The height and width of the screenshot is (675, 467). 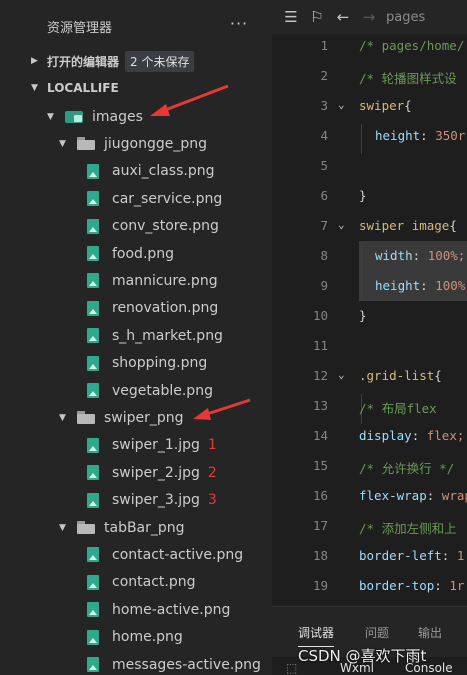 What do you see at coordinates (369, 286) in the screenshot?
I see `code-line: 9 height: 100%` at bounding box center [369, 286].